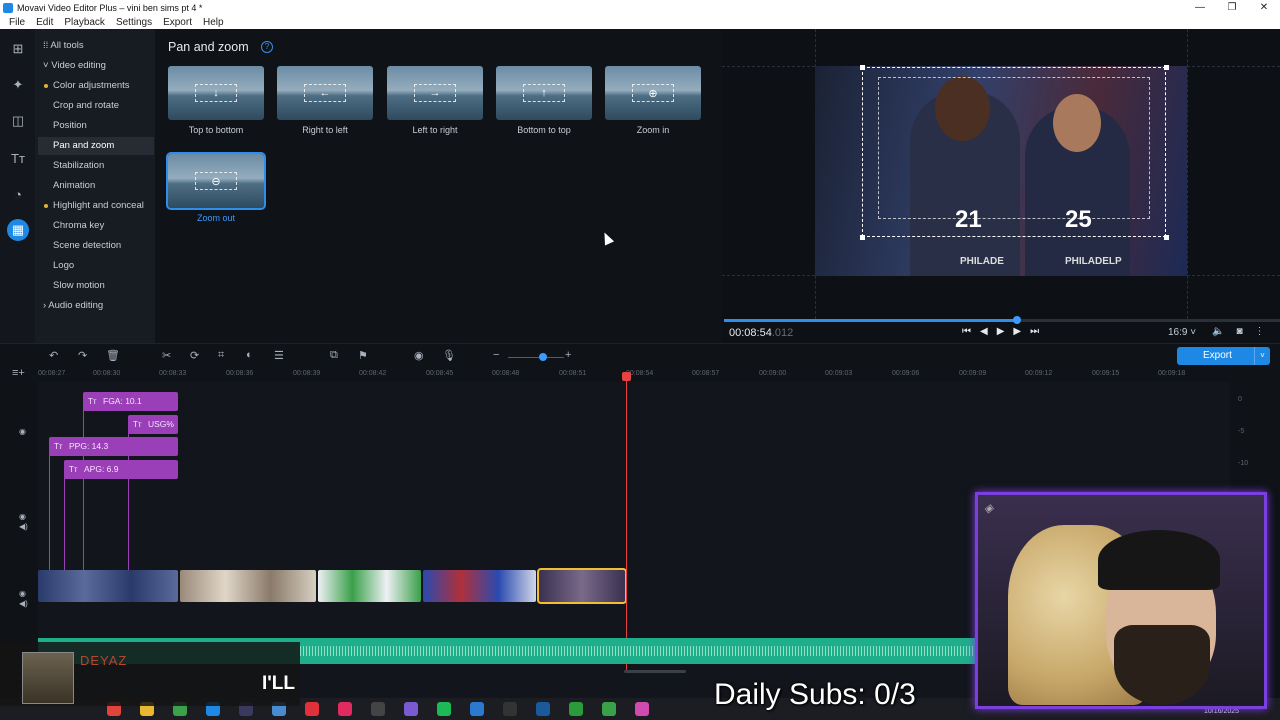  I want to click on microphone-icon: 🎙, so click(449, 355).